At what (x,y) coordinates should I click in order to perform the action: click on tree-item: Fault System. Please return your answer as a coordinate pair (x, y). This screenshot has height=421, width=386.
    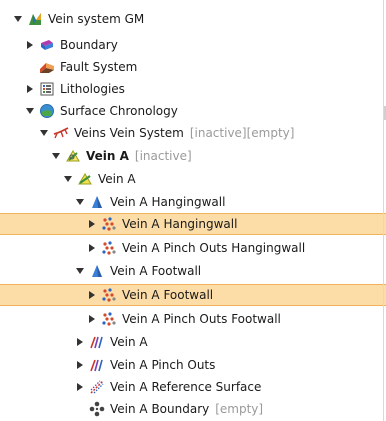
    Looking at the image, I should click on (193, 67).